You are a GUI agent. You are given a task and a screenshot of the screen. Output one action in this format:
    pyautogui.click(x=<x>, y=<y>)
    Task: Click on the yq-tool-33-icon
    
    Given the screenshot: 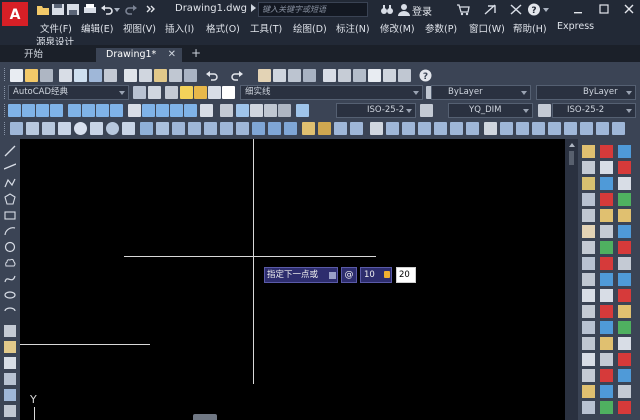 What is the action you would take?
    pyautogui.click(x=624, y=391)
    